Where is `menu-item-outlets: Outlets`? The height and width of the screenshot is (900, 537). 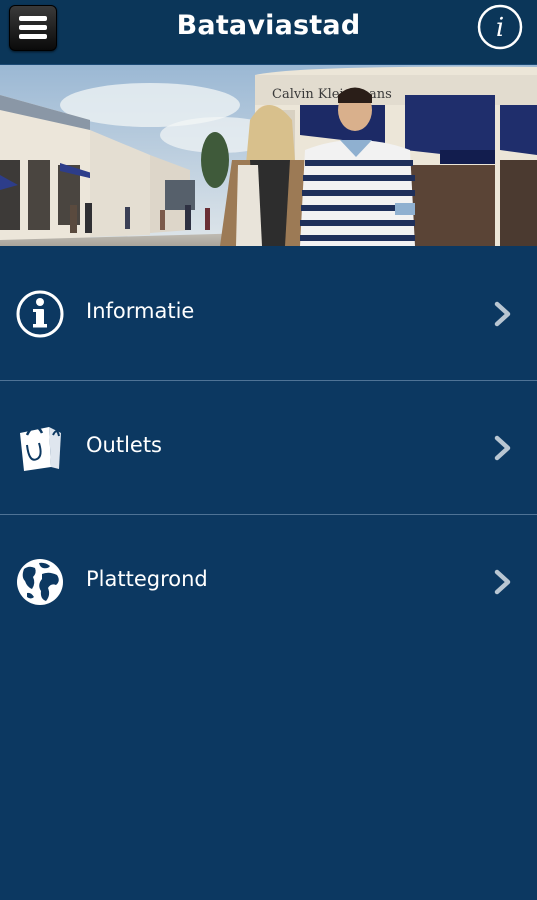 menu-item-outlets: Outlets is located at coordinates (268, 448).